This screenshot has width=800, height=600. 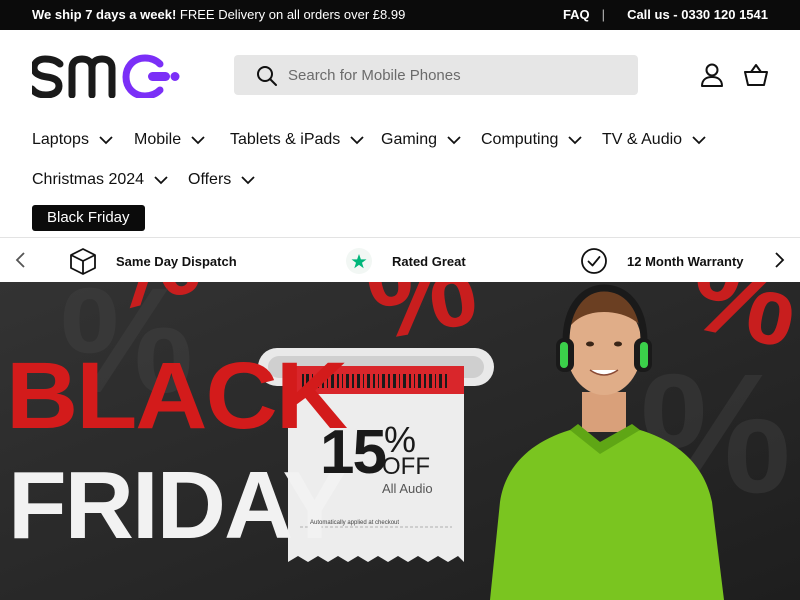 I want to click on call-us-link: Call us - 0330 120 1541, so click(x=697, y=14).